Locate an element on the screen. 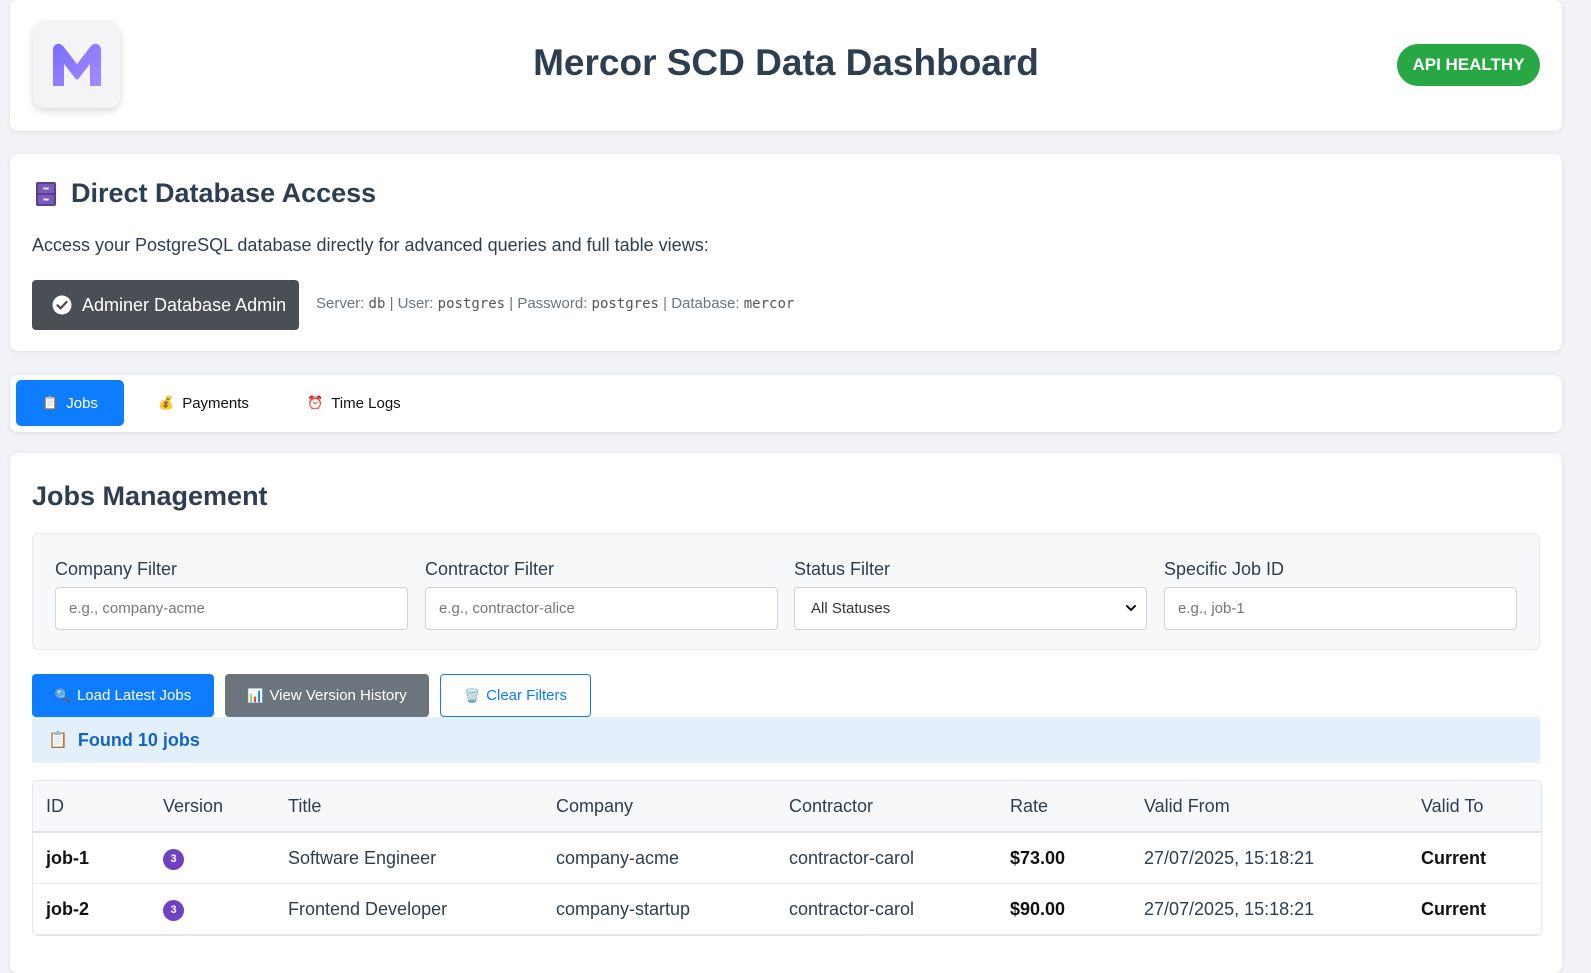 Image resolution: width=1591 pixels, height=973 pixels. contractor-filter-group: Contractor Filter is located at coordinates (601, 594).